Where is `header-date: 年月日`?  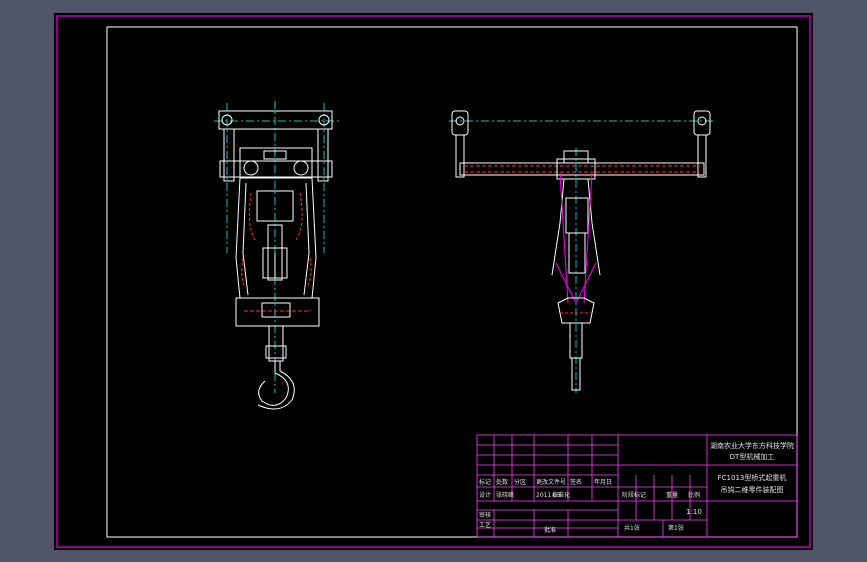
header-date: 年月日 is located at coordinates (603, 482).